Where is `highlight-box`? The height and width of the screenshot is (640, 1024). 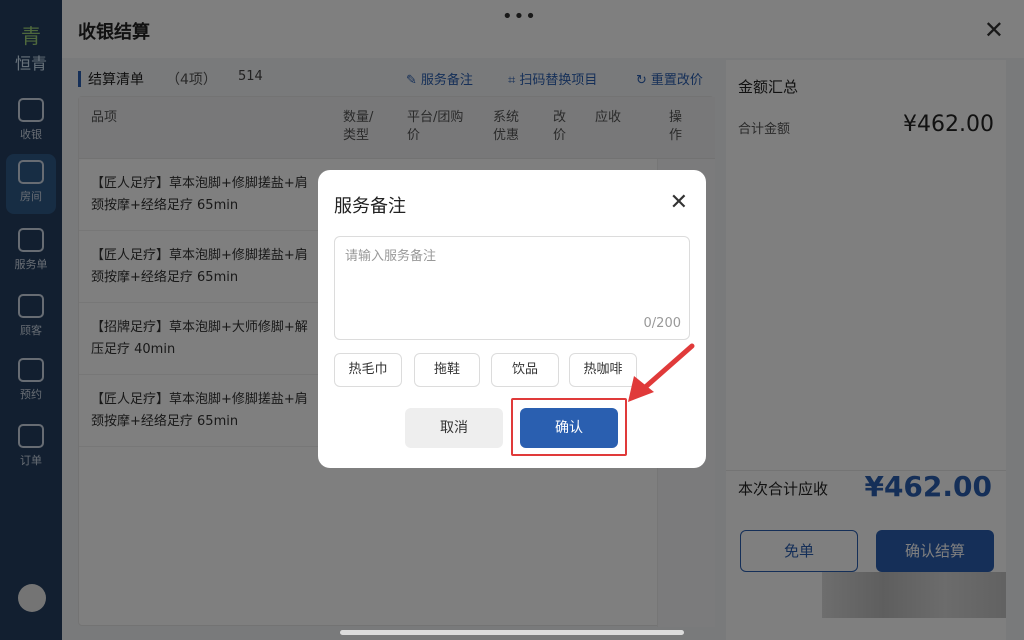 highlight-box is located at coordinates (569, 427).